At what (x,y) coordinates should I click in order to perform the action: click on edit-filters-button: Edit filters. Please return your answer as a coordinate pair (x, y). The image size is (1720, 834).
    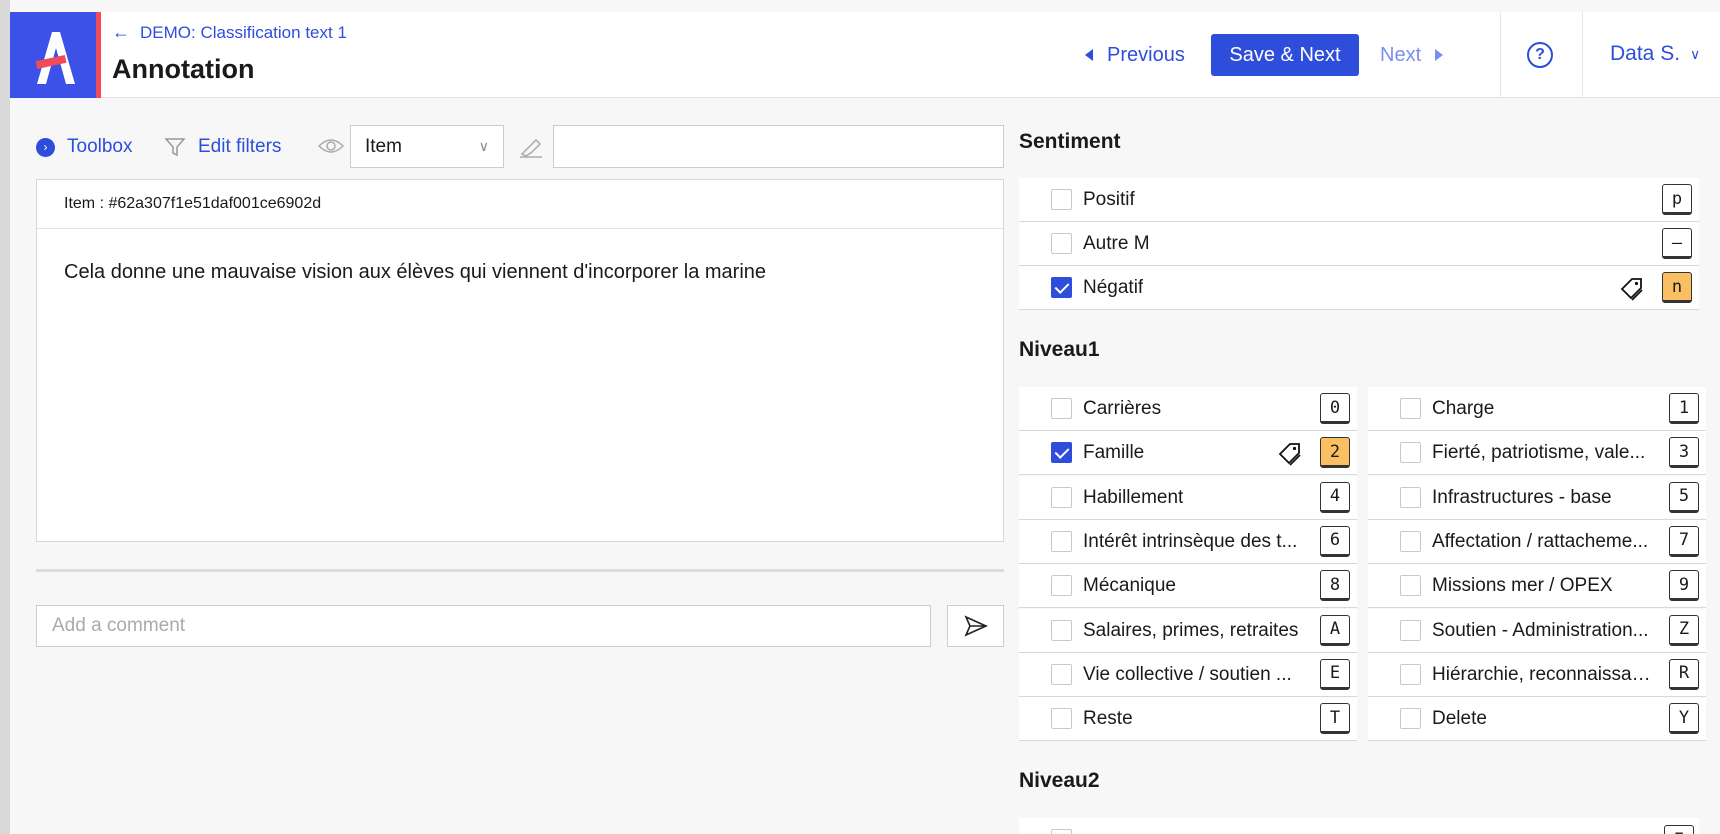
    Looking at the image, I should click on (222, 147).